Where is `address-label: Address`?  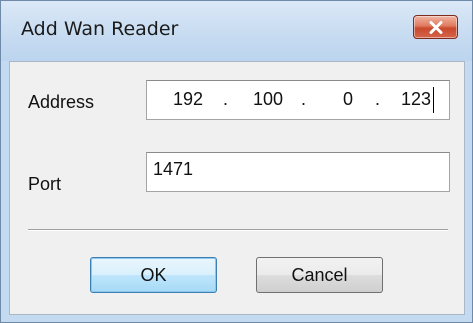 address-label: Address is located at coordinates (61, 102).